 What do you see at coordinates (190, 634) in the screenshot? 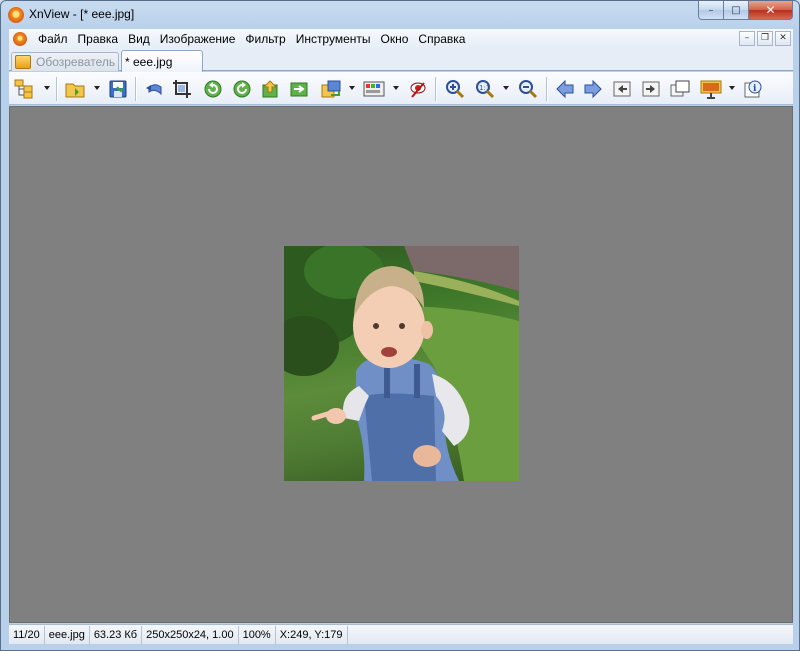
I see `status-dimensions: 250x250x24, 1.00` at bounding box center [190, 634].